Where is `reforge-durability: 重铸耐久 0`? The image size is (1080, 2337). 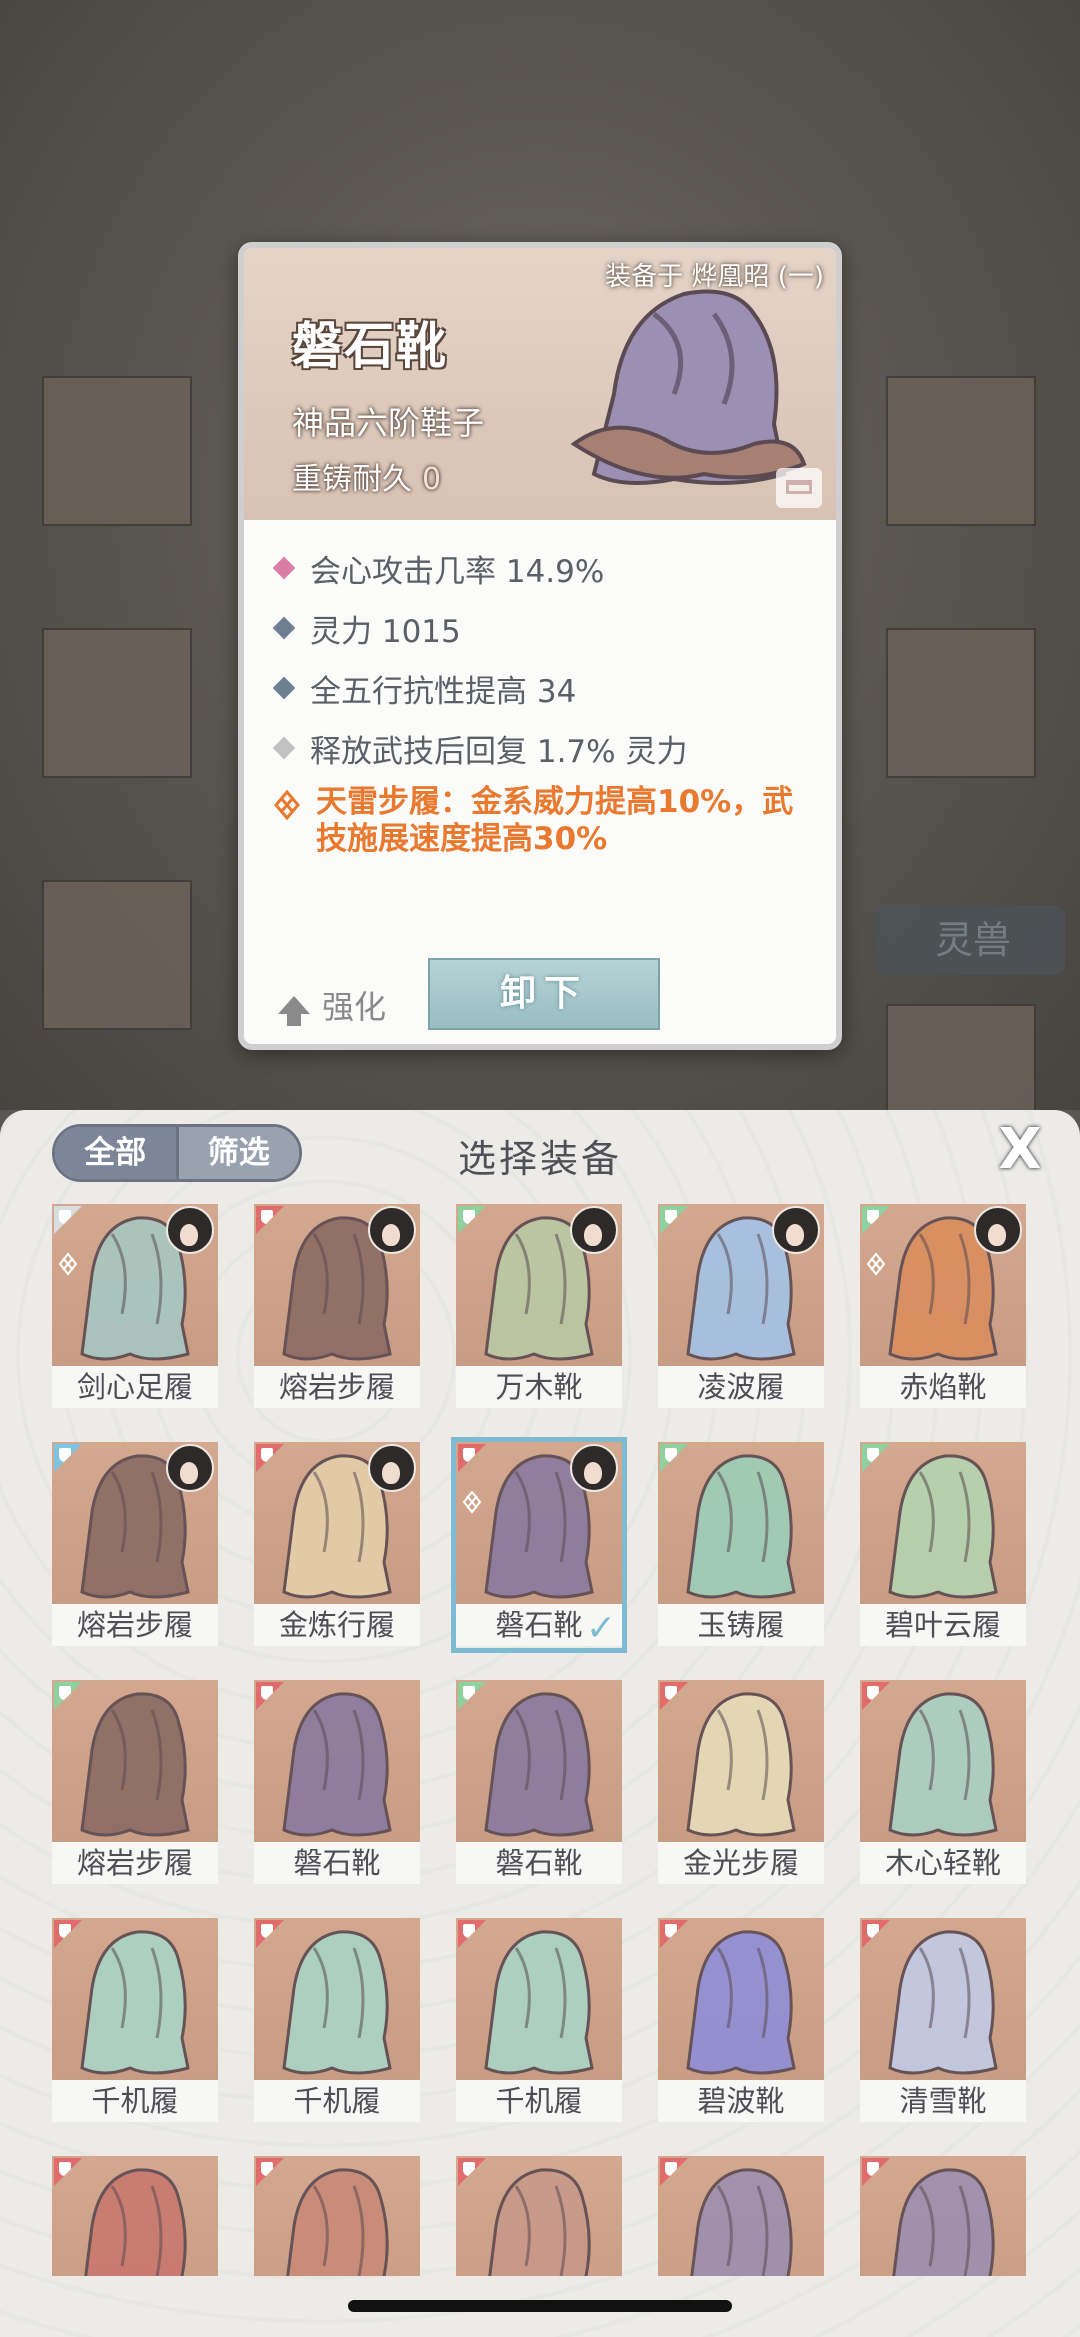
reforge-durability: 重铸耐久 0 is located at coordinates (366, 476).